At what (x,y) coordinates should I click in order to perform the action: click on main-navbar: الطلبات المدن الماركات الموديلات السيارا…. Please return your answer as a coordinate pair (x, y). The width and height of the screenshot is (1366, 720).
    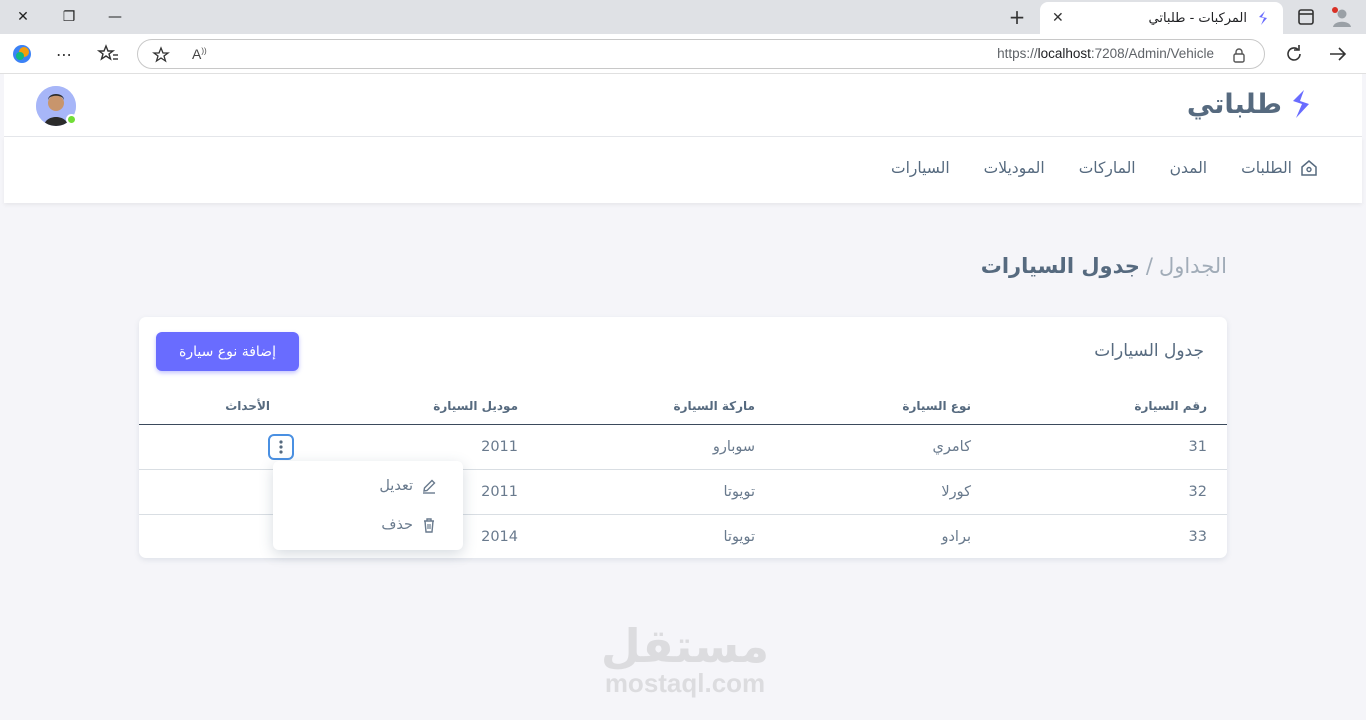
    Looking at the image, I should click on (683, 170).